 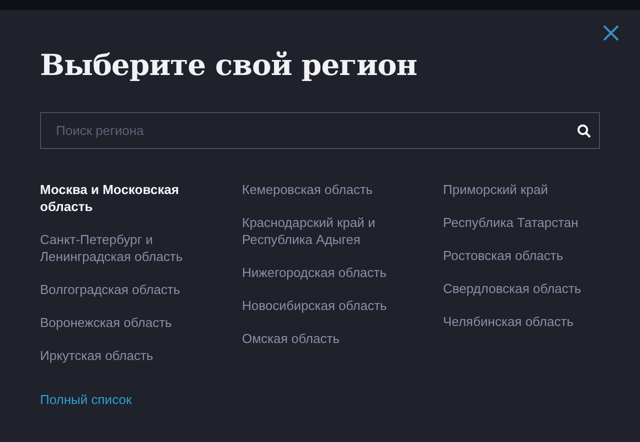 What do you see at coordinates (291, 338) in the screenshot?
I see `region-link: Омская область` at bounding box center [291, 338].